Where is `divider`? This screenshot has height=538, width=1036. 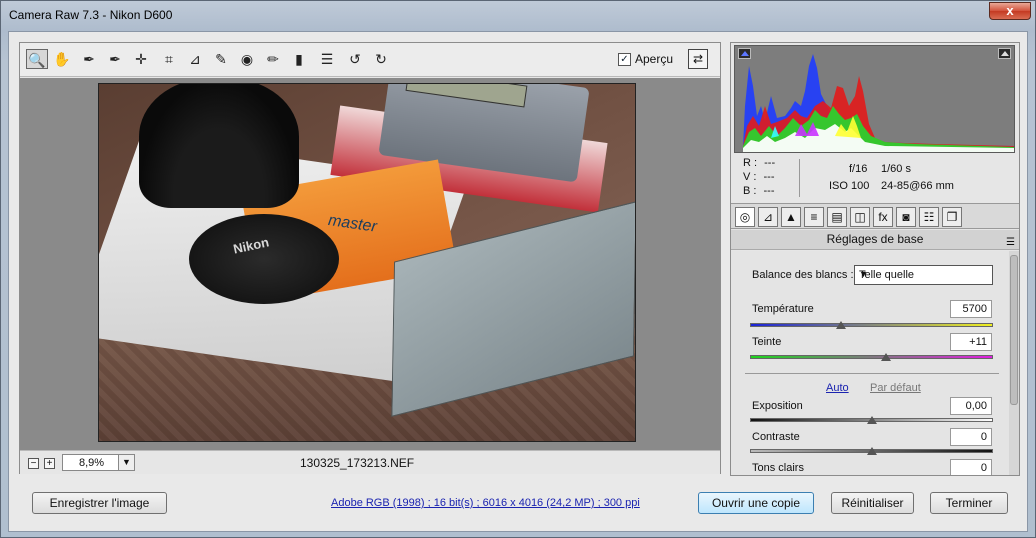 divider is located at coordinates (872, 373).